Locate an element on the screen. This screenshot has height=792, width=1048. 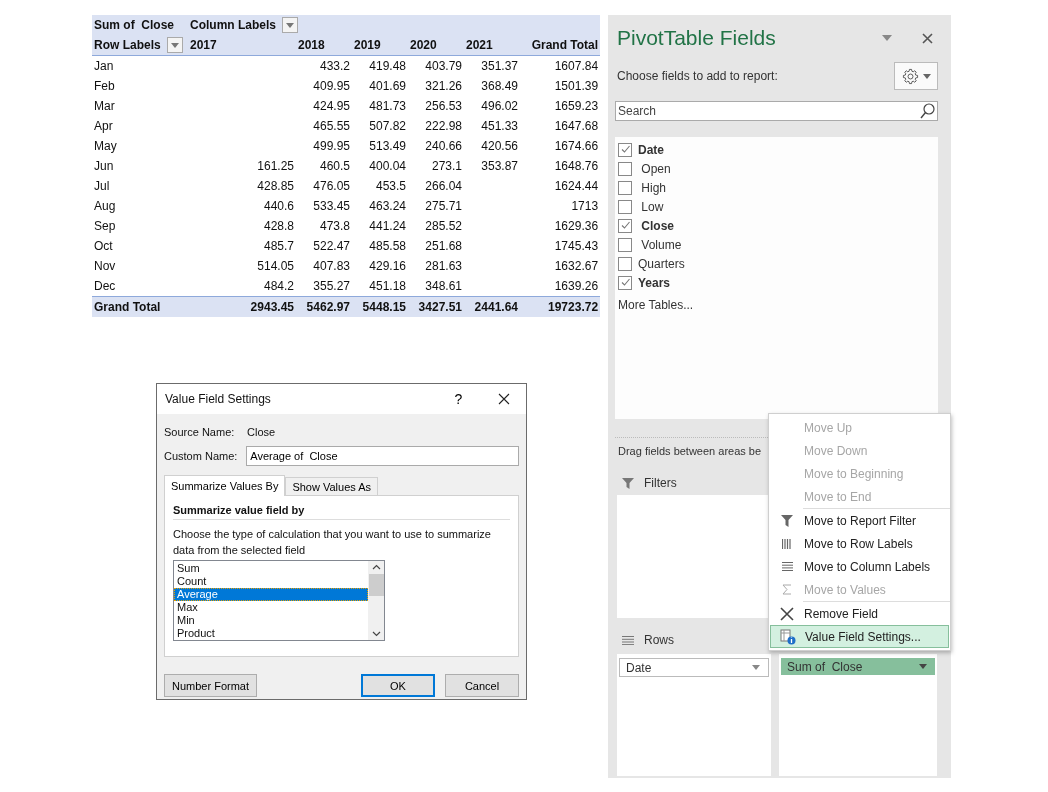
settings-button is located at coordinates (916, 76).